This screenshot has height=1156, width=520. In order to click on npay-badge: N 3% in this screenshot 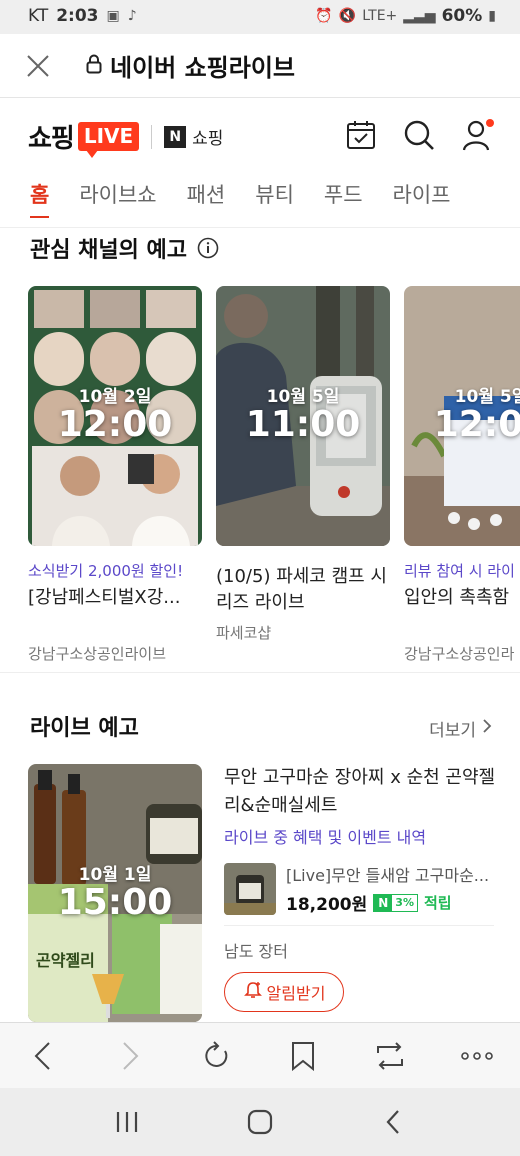, I will do `click(395, 902)`.